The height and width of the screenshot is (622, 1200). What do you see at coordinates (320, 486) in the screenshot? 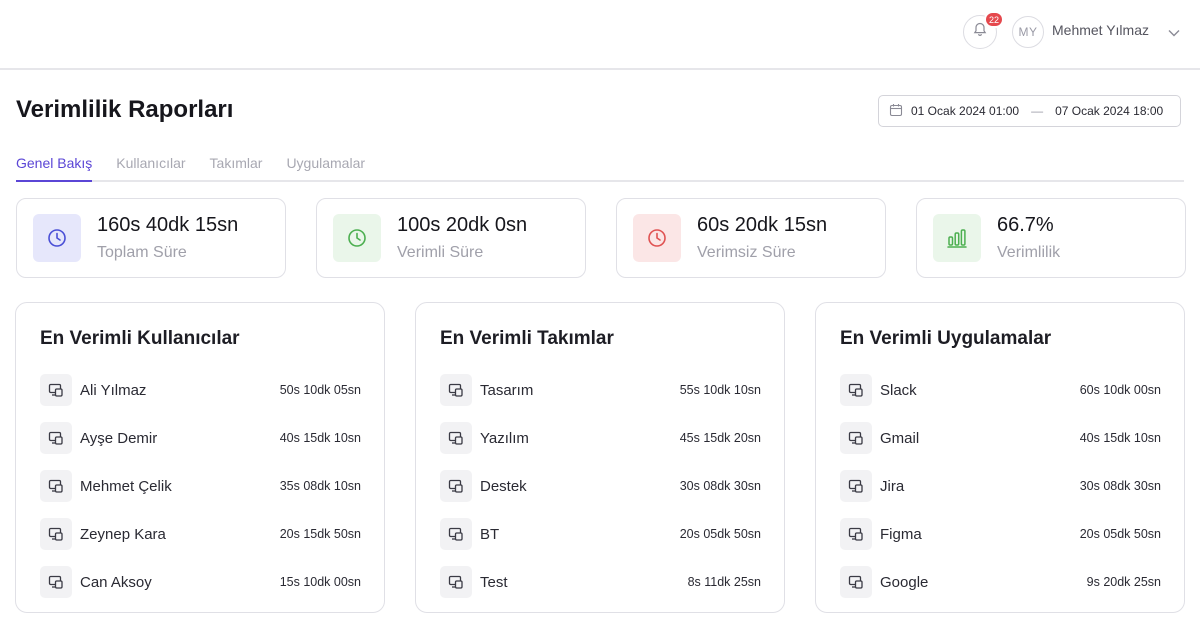
I see `item-duration: 35s 08dk 10sn` at bounding box center [320, 486].